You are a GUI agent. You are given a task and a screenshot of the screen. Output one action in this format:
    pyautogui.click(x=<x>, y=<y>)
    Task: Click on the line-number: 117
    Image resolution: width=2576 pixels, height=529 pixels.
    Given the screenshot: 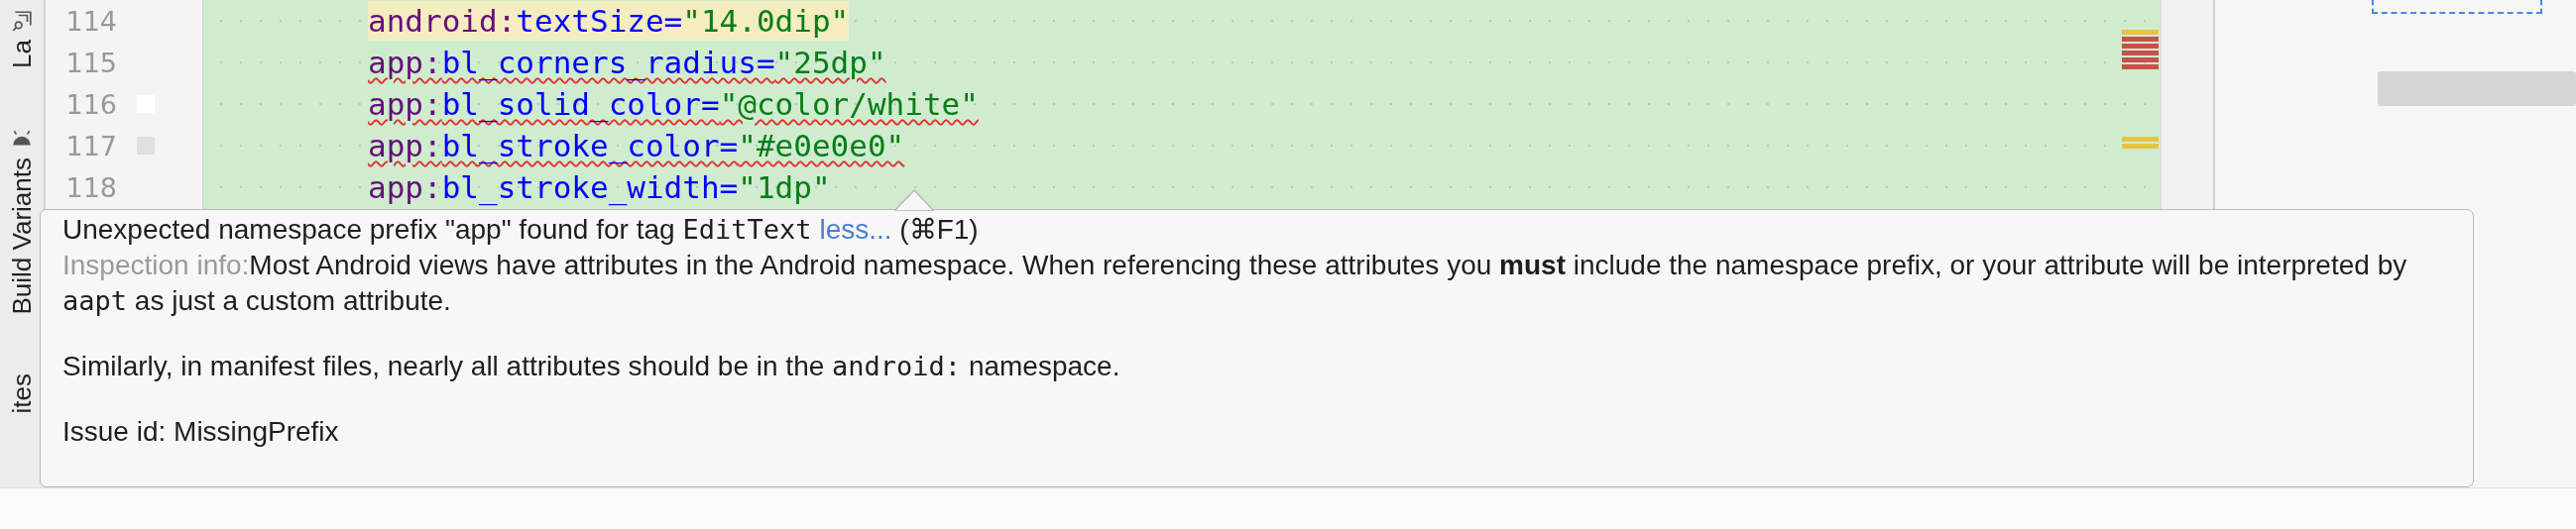 What is the action you would take?
    pyautogui.click(x=90, y=145)
    